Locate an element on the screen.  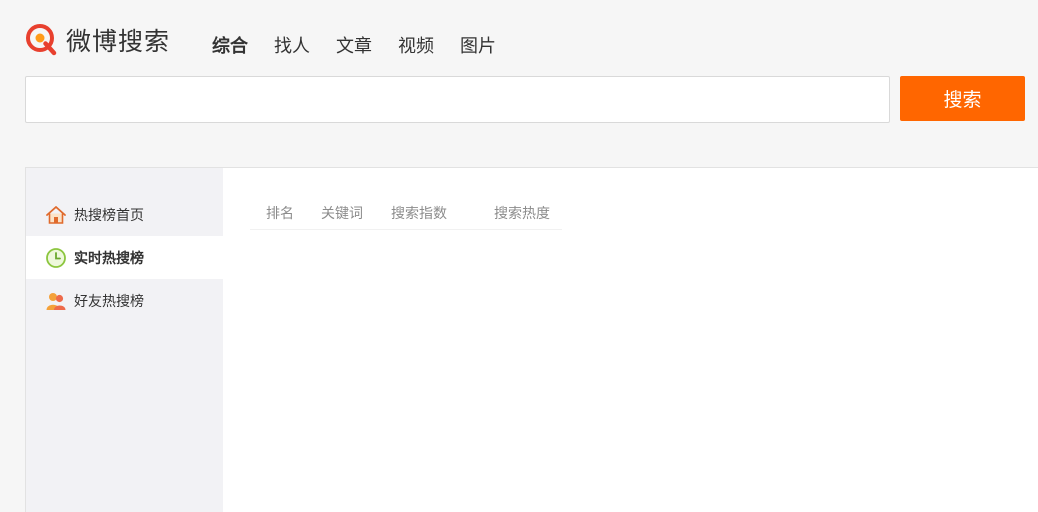
sidebar-item-friends-hot-search: 好友热搜榜 is located at coordinates (124, 300).